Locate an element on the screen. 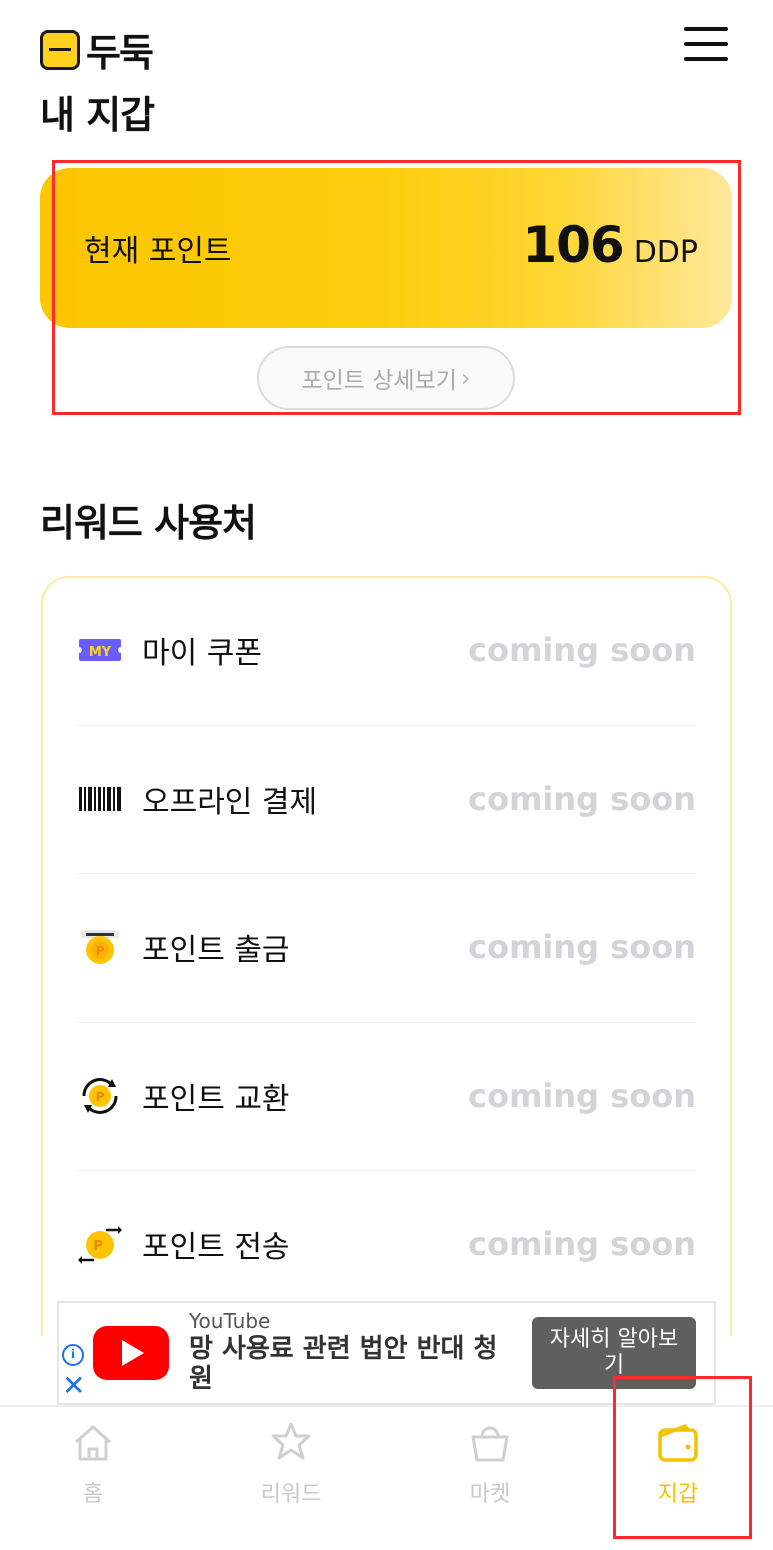 The width and height of the screenshot is (773, 1550). home-icon is located at coordinates (93, 1443).